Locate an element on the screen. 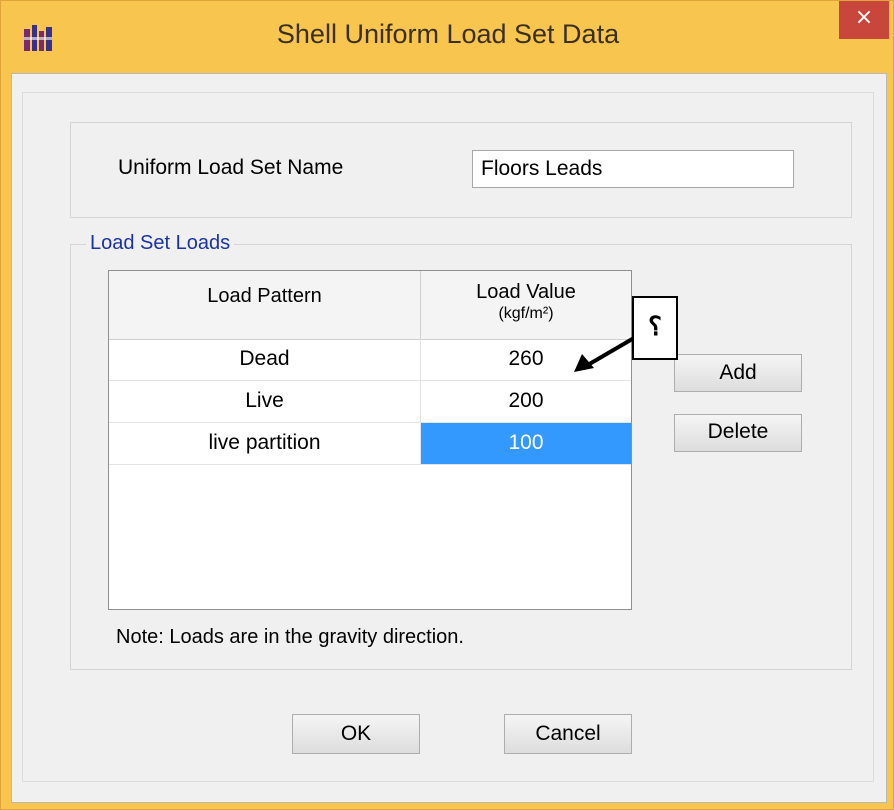  close-icon: × is located at coordinates (864, 17).